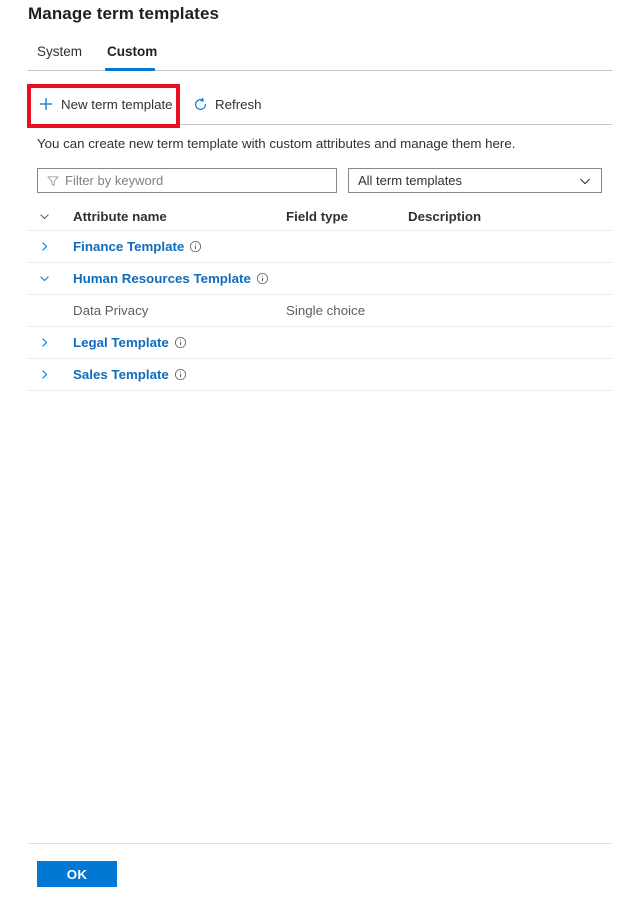  I want to click on template-link: Human Resources Template, so click(162, 278).